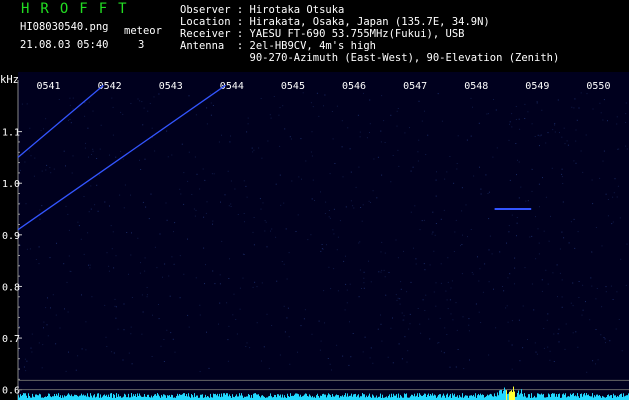 This screenshot has width=629, height=400. Describe the element at coordinates (537, 86) in the screenshot. I see `x-tick-label-8: 0549` at that location.